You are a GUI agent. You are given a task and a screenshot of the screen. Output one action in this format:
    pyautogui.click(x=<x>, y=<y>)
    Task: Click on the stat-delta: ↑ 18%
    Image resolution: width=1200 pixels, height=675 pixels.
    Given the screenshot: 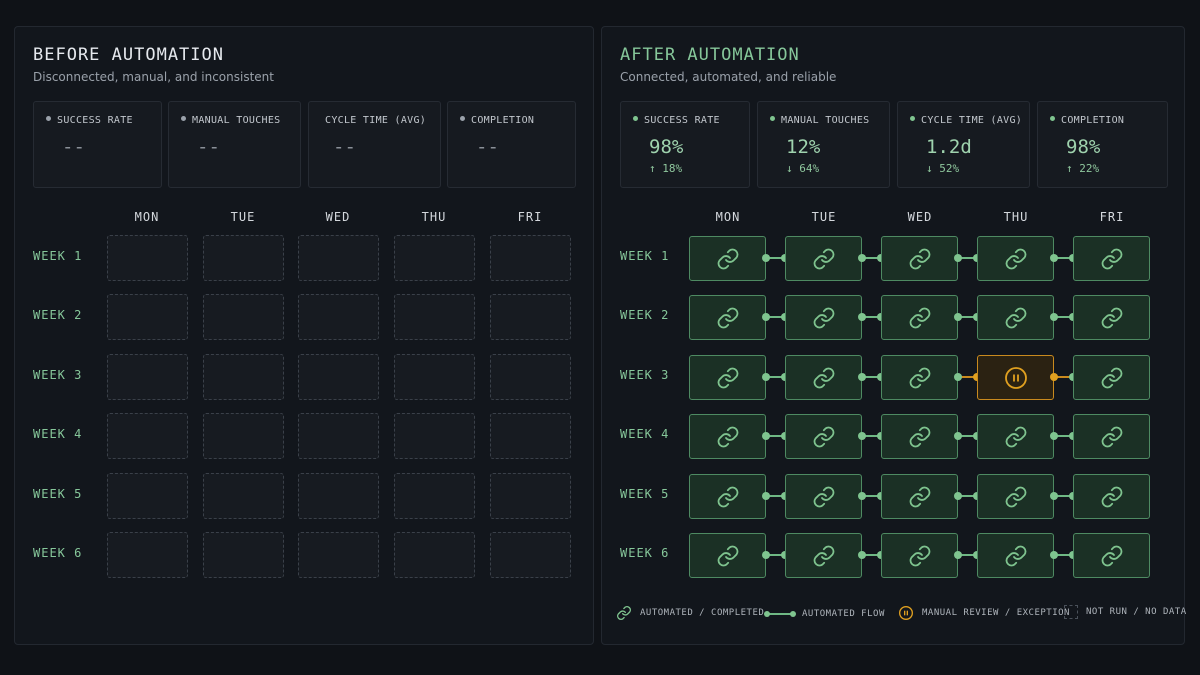 What is the action you would take?
    pyautogui.click(x=666, y=168)
    